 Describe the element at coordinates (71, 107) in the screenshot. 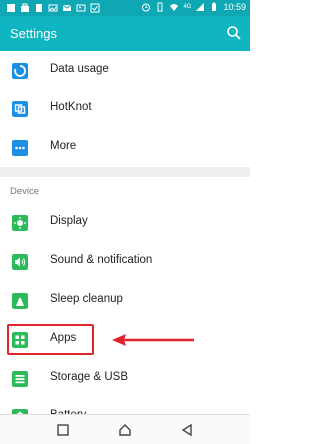

I see `settings-item-label: HotKnot` at that location.